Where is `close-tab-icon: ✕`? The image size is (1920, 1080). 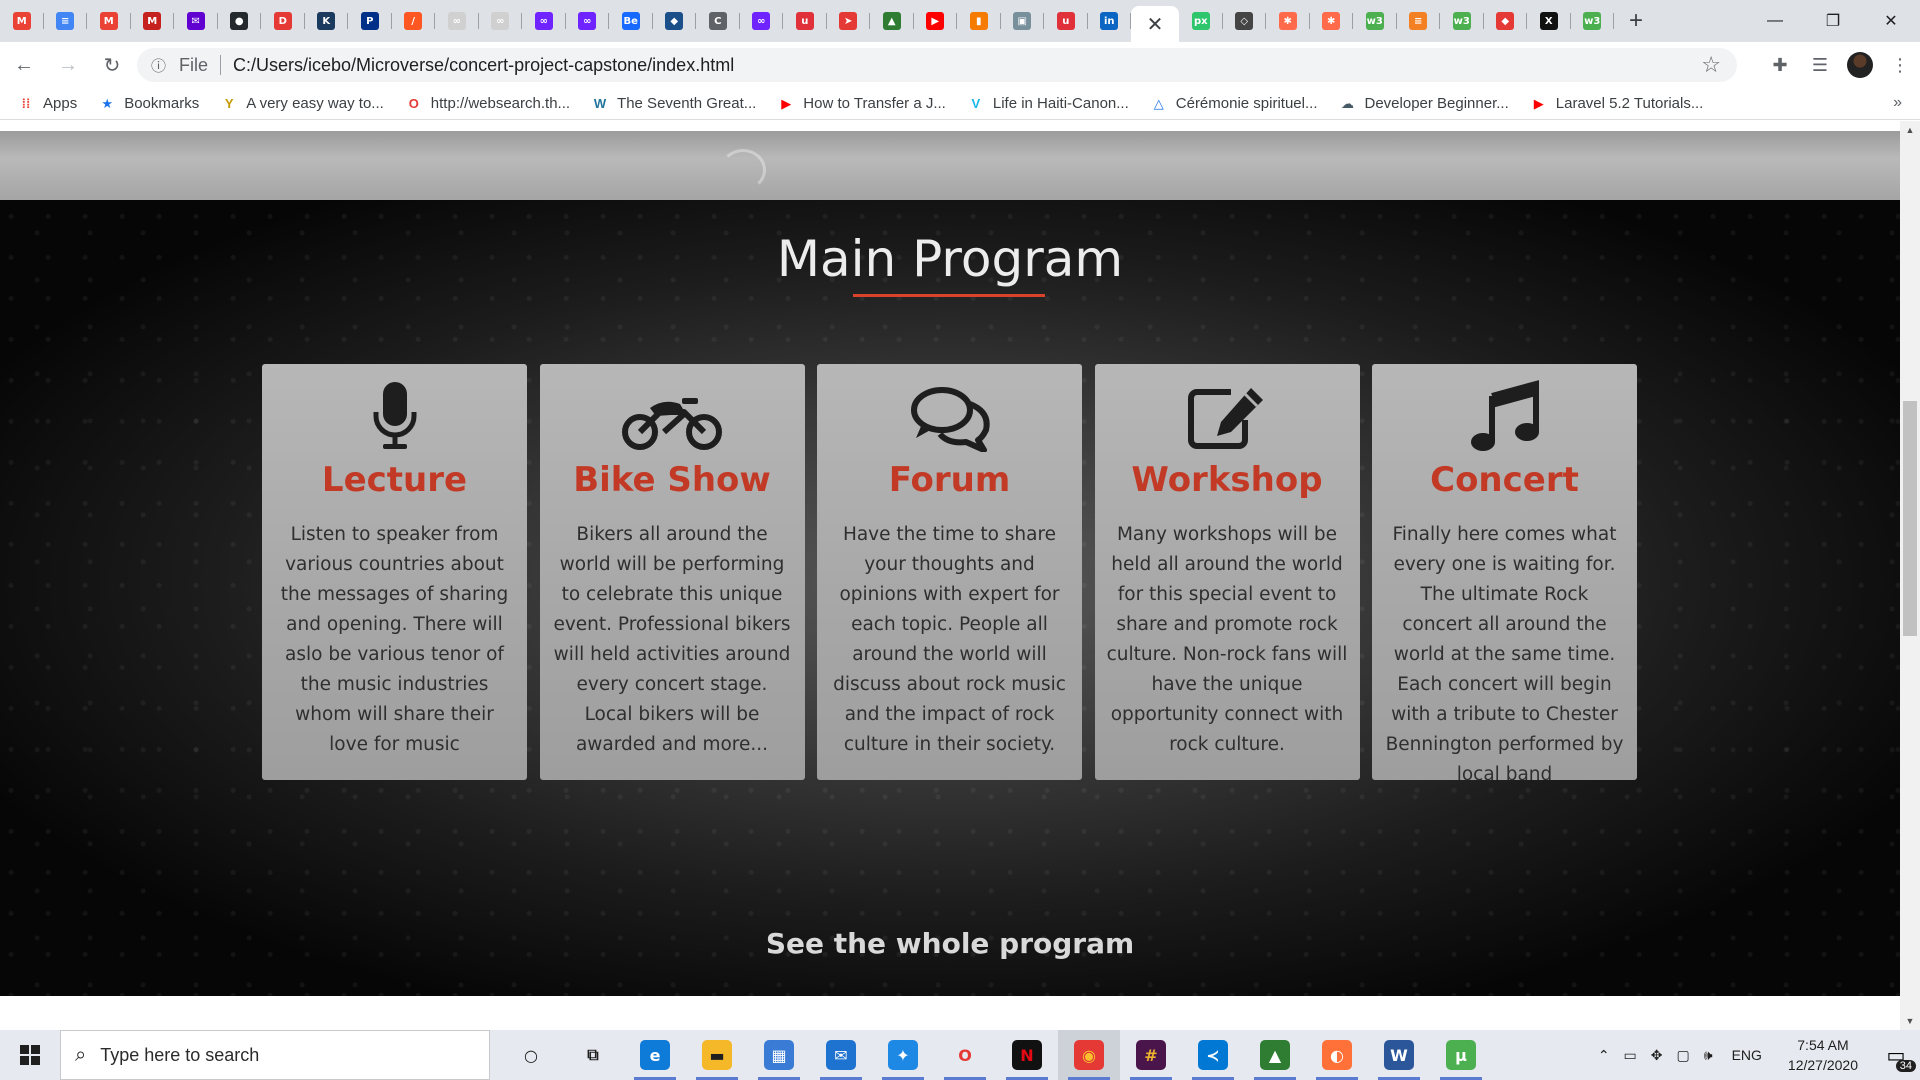
close-tab-icon: ✕ is located at coordinates (1155, 24).